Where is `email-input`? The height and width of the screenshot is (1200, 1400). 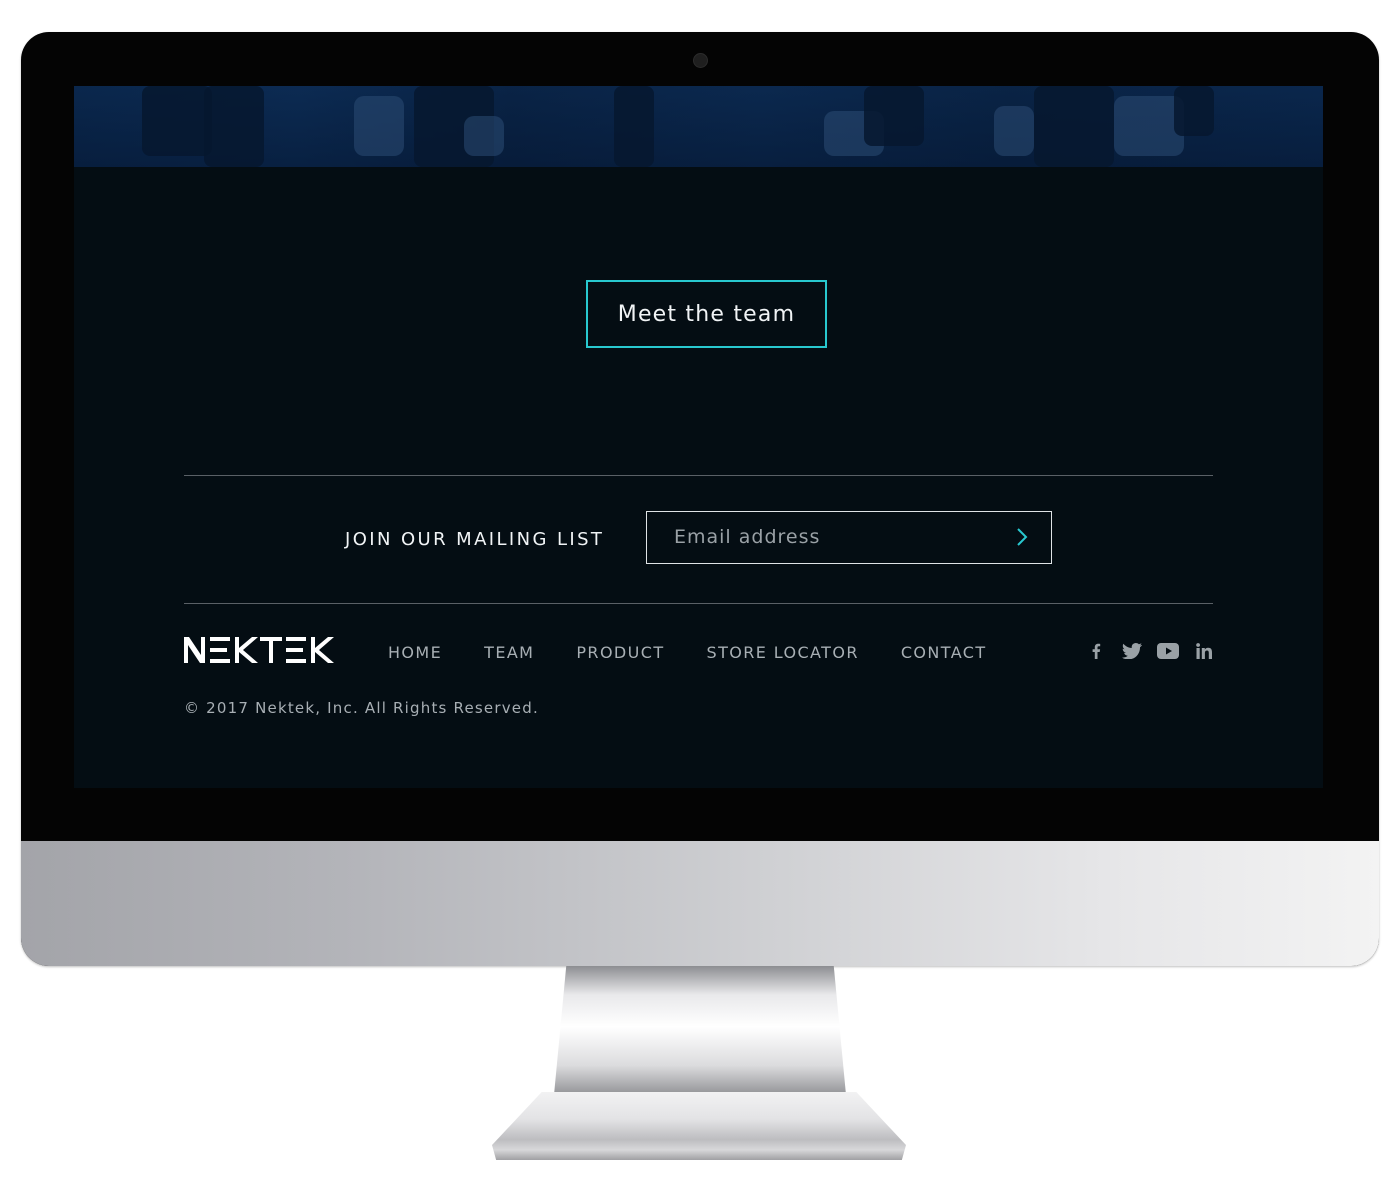 email-input is located at coordinates (817, 537).